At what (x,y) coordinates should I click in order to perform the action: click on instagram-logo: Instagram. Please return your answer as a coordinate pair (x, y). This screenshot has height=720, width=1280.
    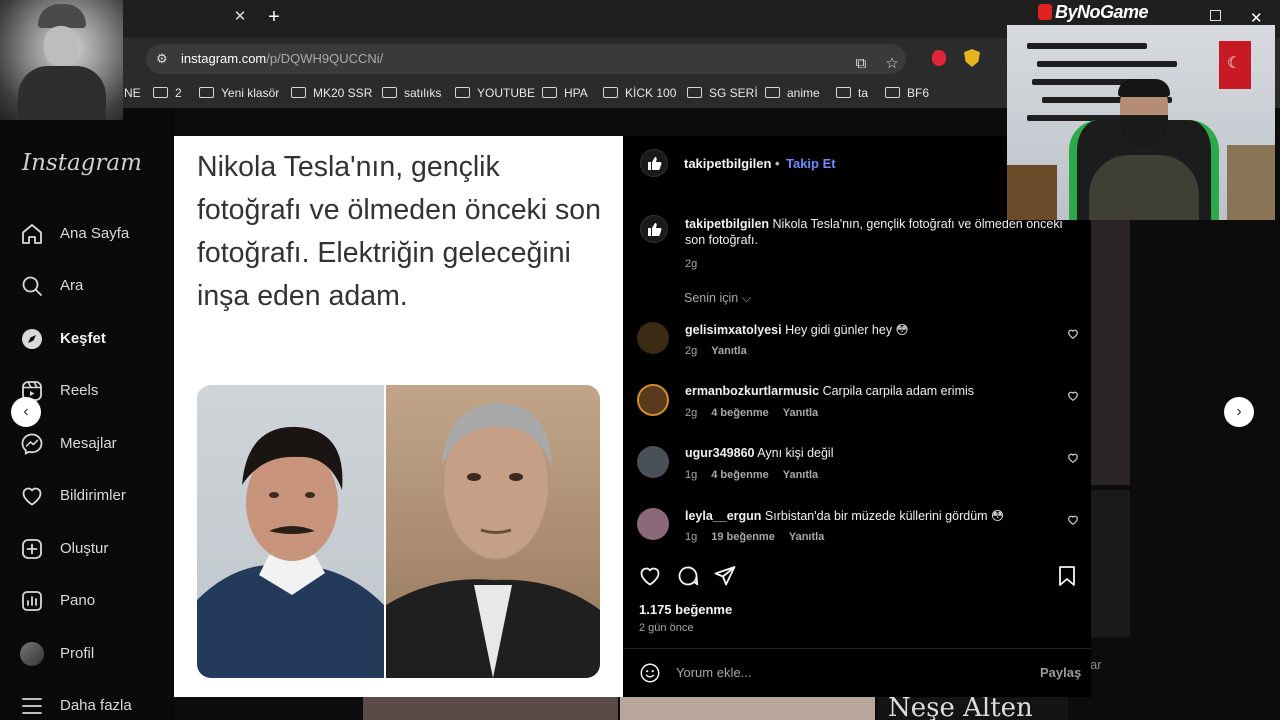
    Looking at the image, I should click on (82, 163).